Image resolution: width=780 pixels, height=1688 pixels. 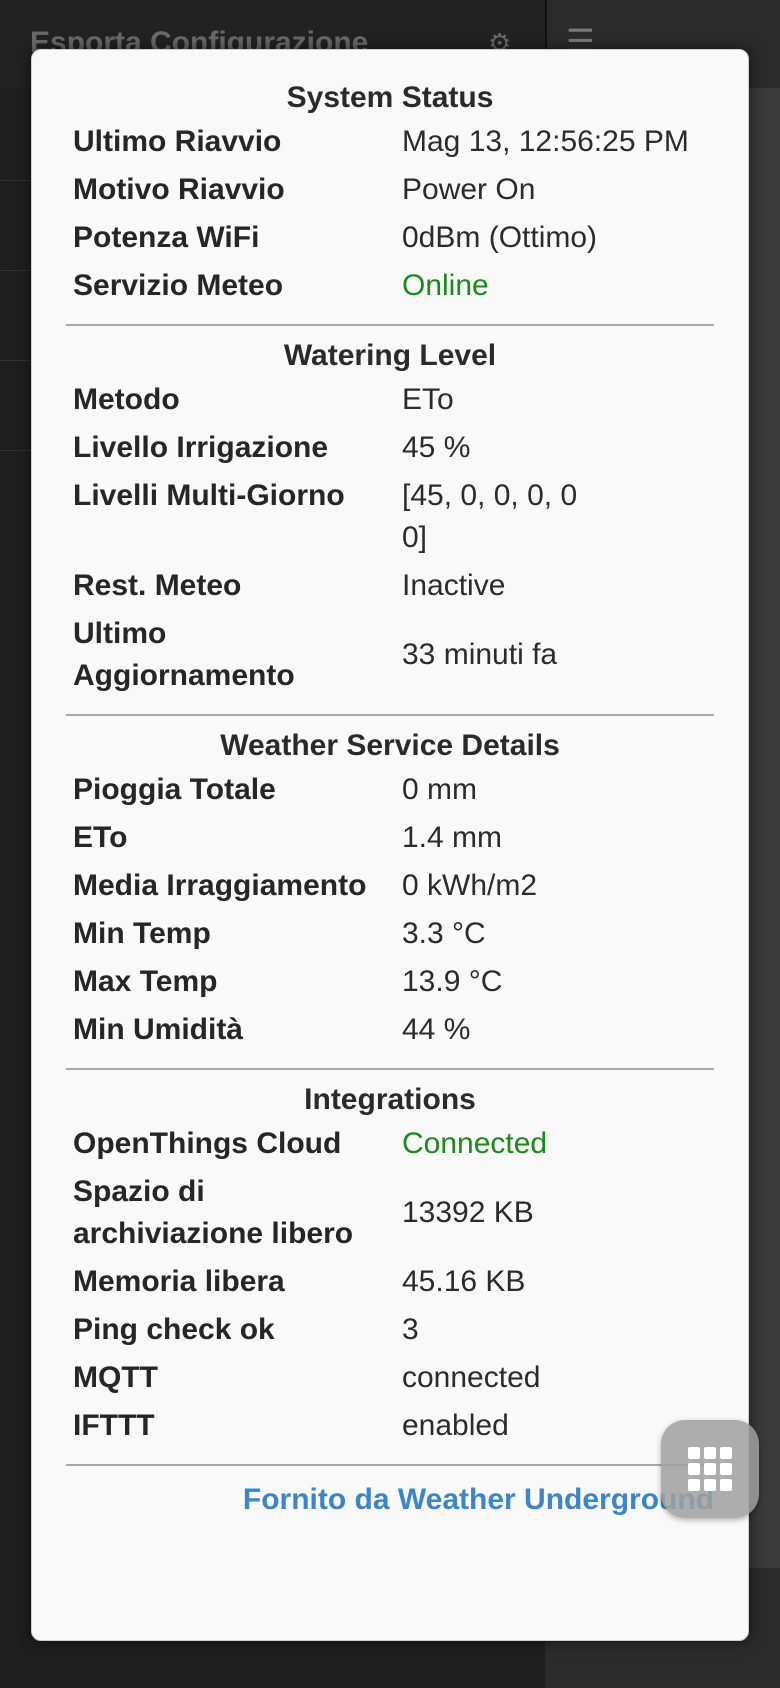 What do you see at coordinates (436, 1029) in the screenshot?
I see `row-value: 44 %` at bounding box center [436, 1029].